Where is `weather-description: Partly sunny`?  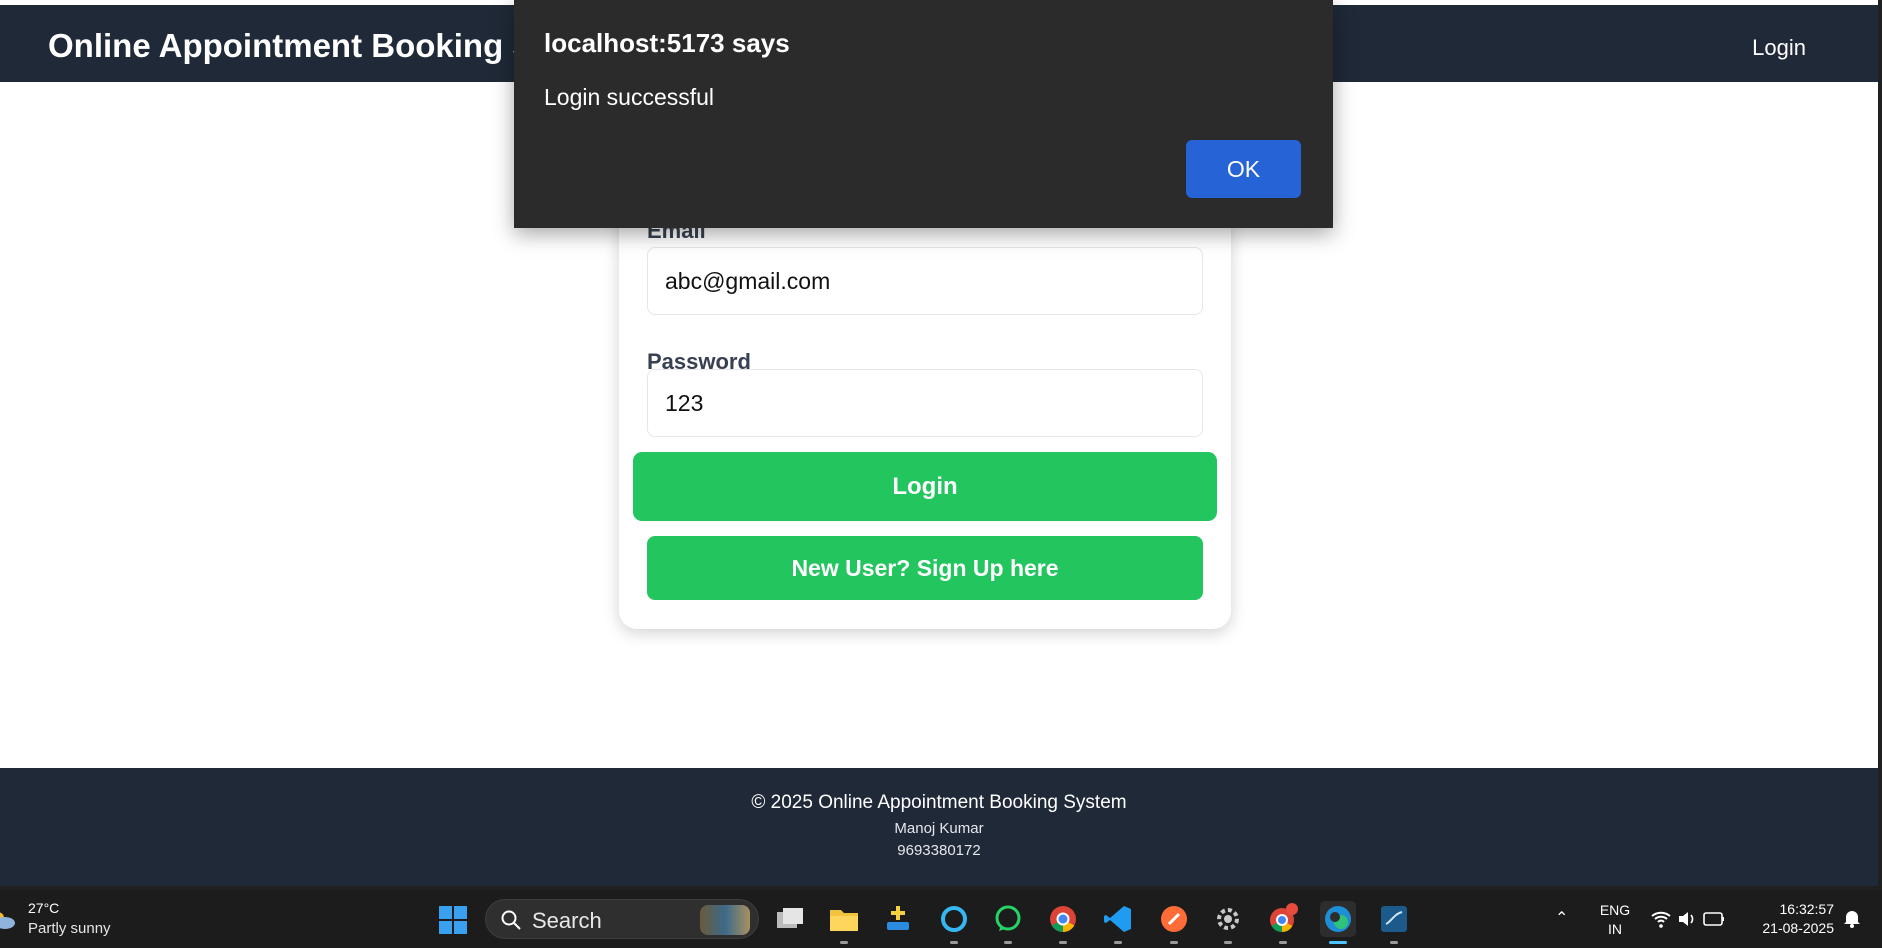 weather-description: Partly sunny is located at coordinates (69, 928).